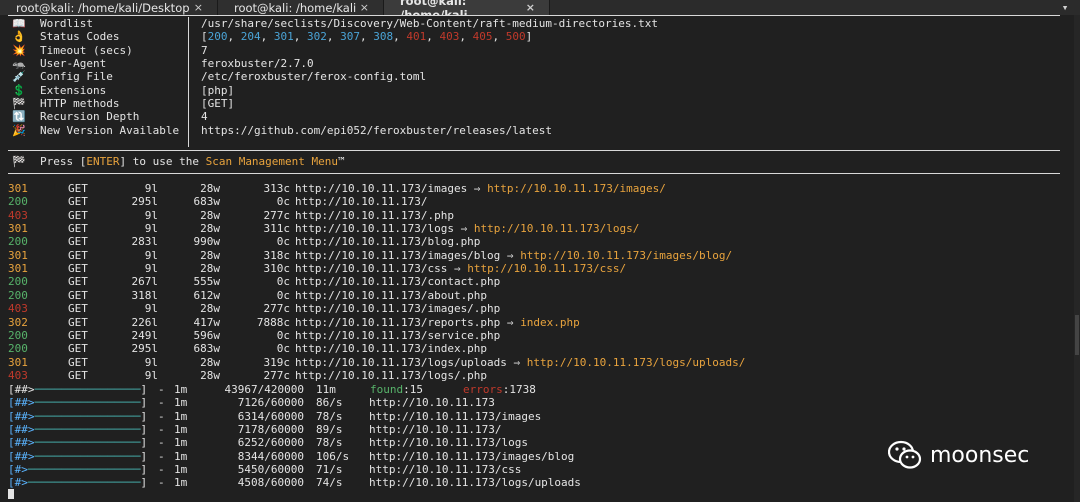  What do you see at coordinates (391, 295) in the screenshot?
I see `url-text: http://10.10.11.173/about.php` at bounding box center [391, 295].